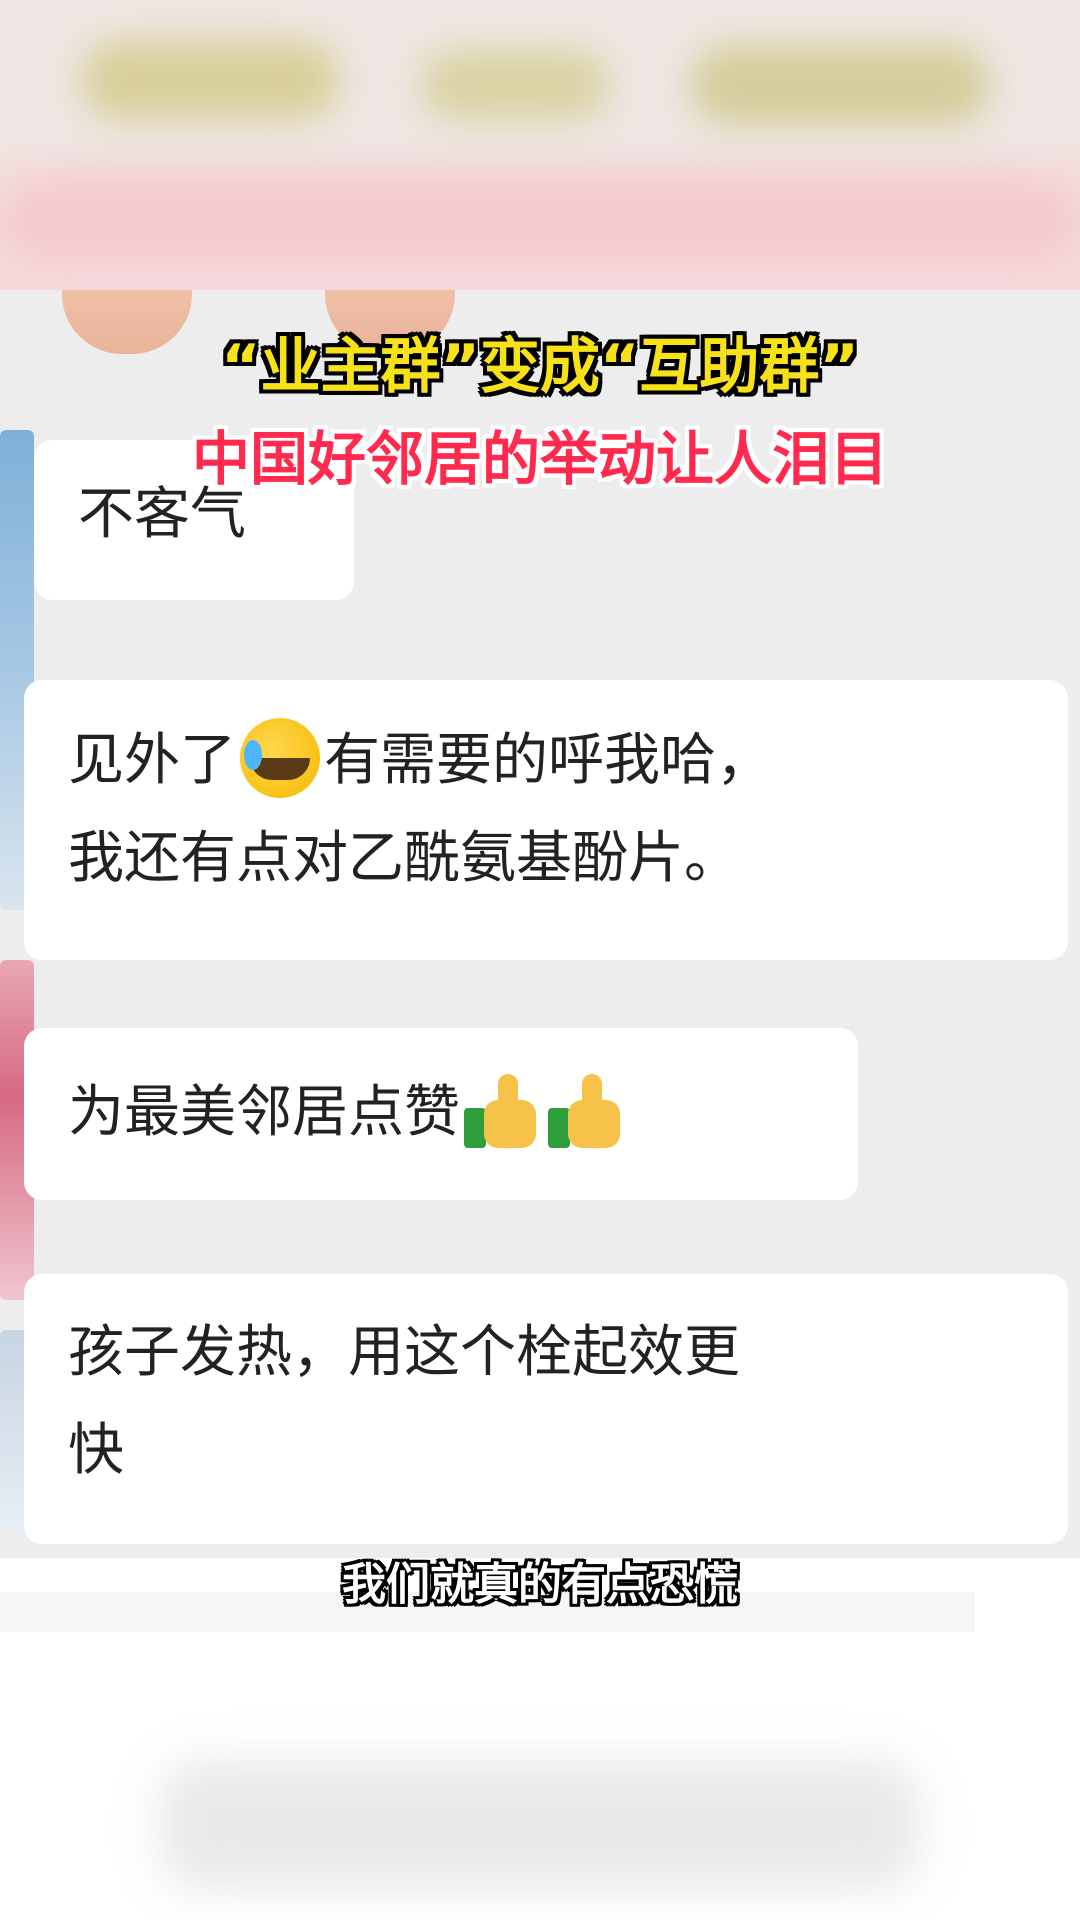 The width and height of the screenshot is (1080, 1920). Describe the element at coordinates (540, 1825) in the screenshot. I see `blurred-footer-image` at that location.